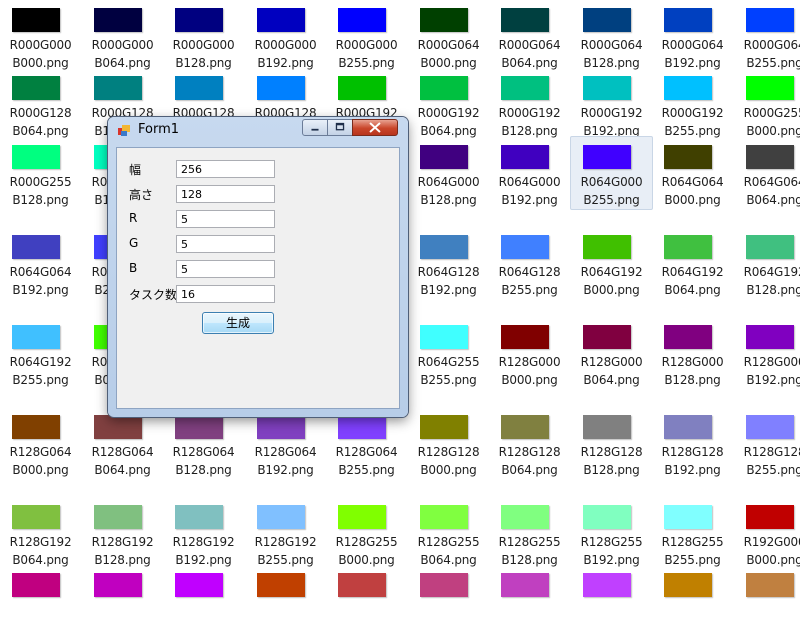  Describe the element at coordinates (692, 104) in the screenshot. I see `file-item: R000G192 B255.png` at that location.